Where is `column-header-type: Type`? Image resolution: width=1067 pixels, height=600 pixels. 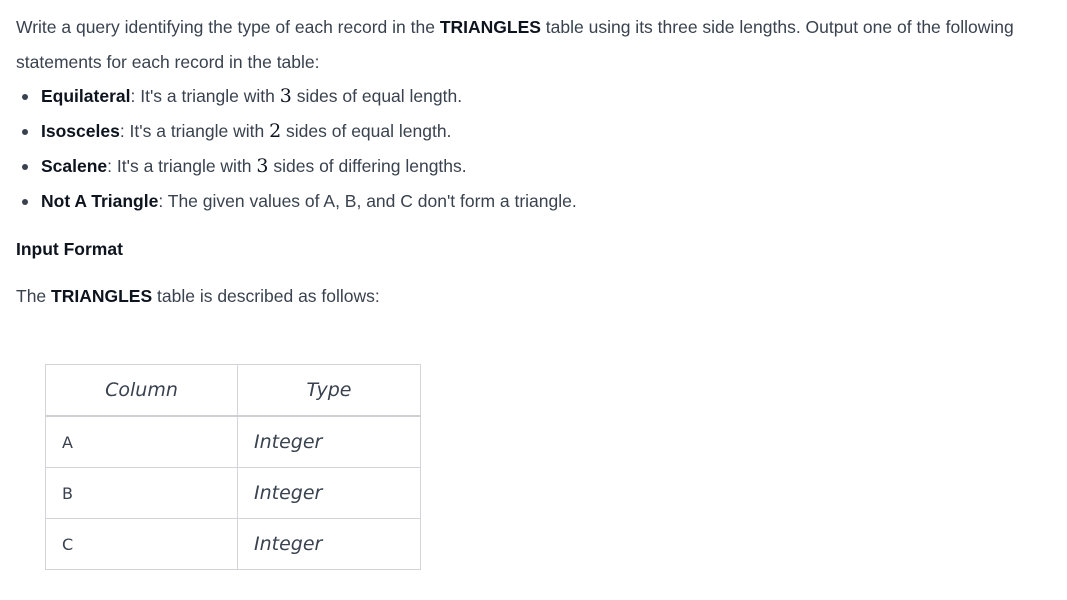
column-header-type: Type is located at coordinates (329, 390).